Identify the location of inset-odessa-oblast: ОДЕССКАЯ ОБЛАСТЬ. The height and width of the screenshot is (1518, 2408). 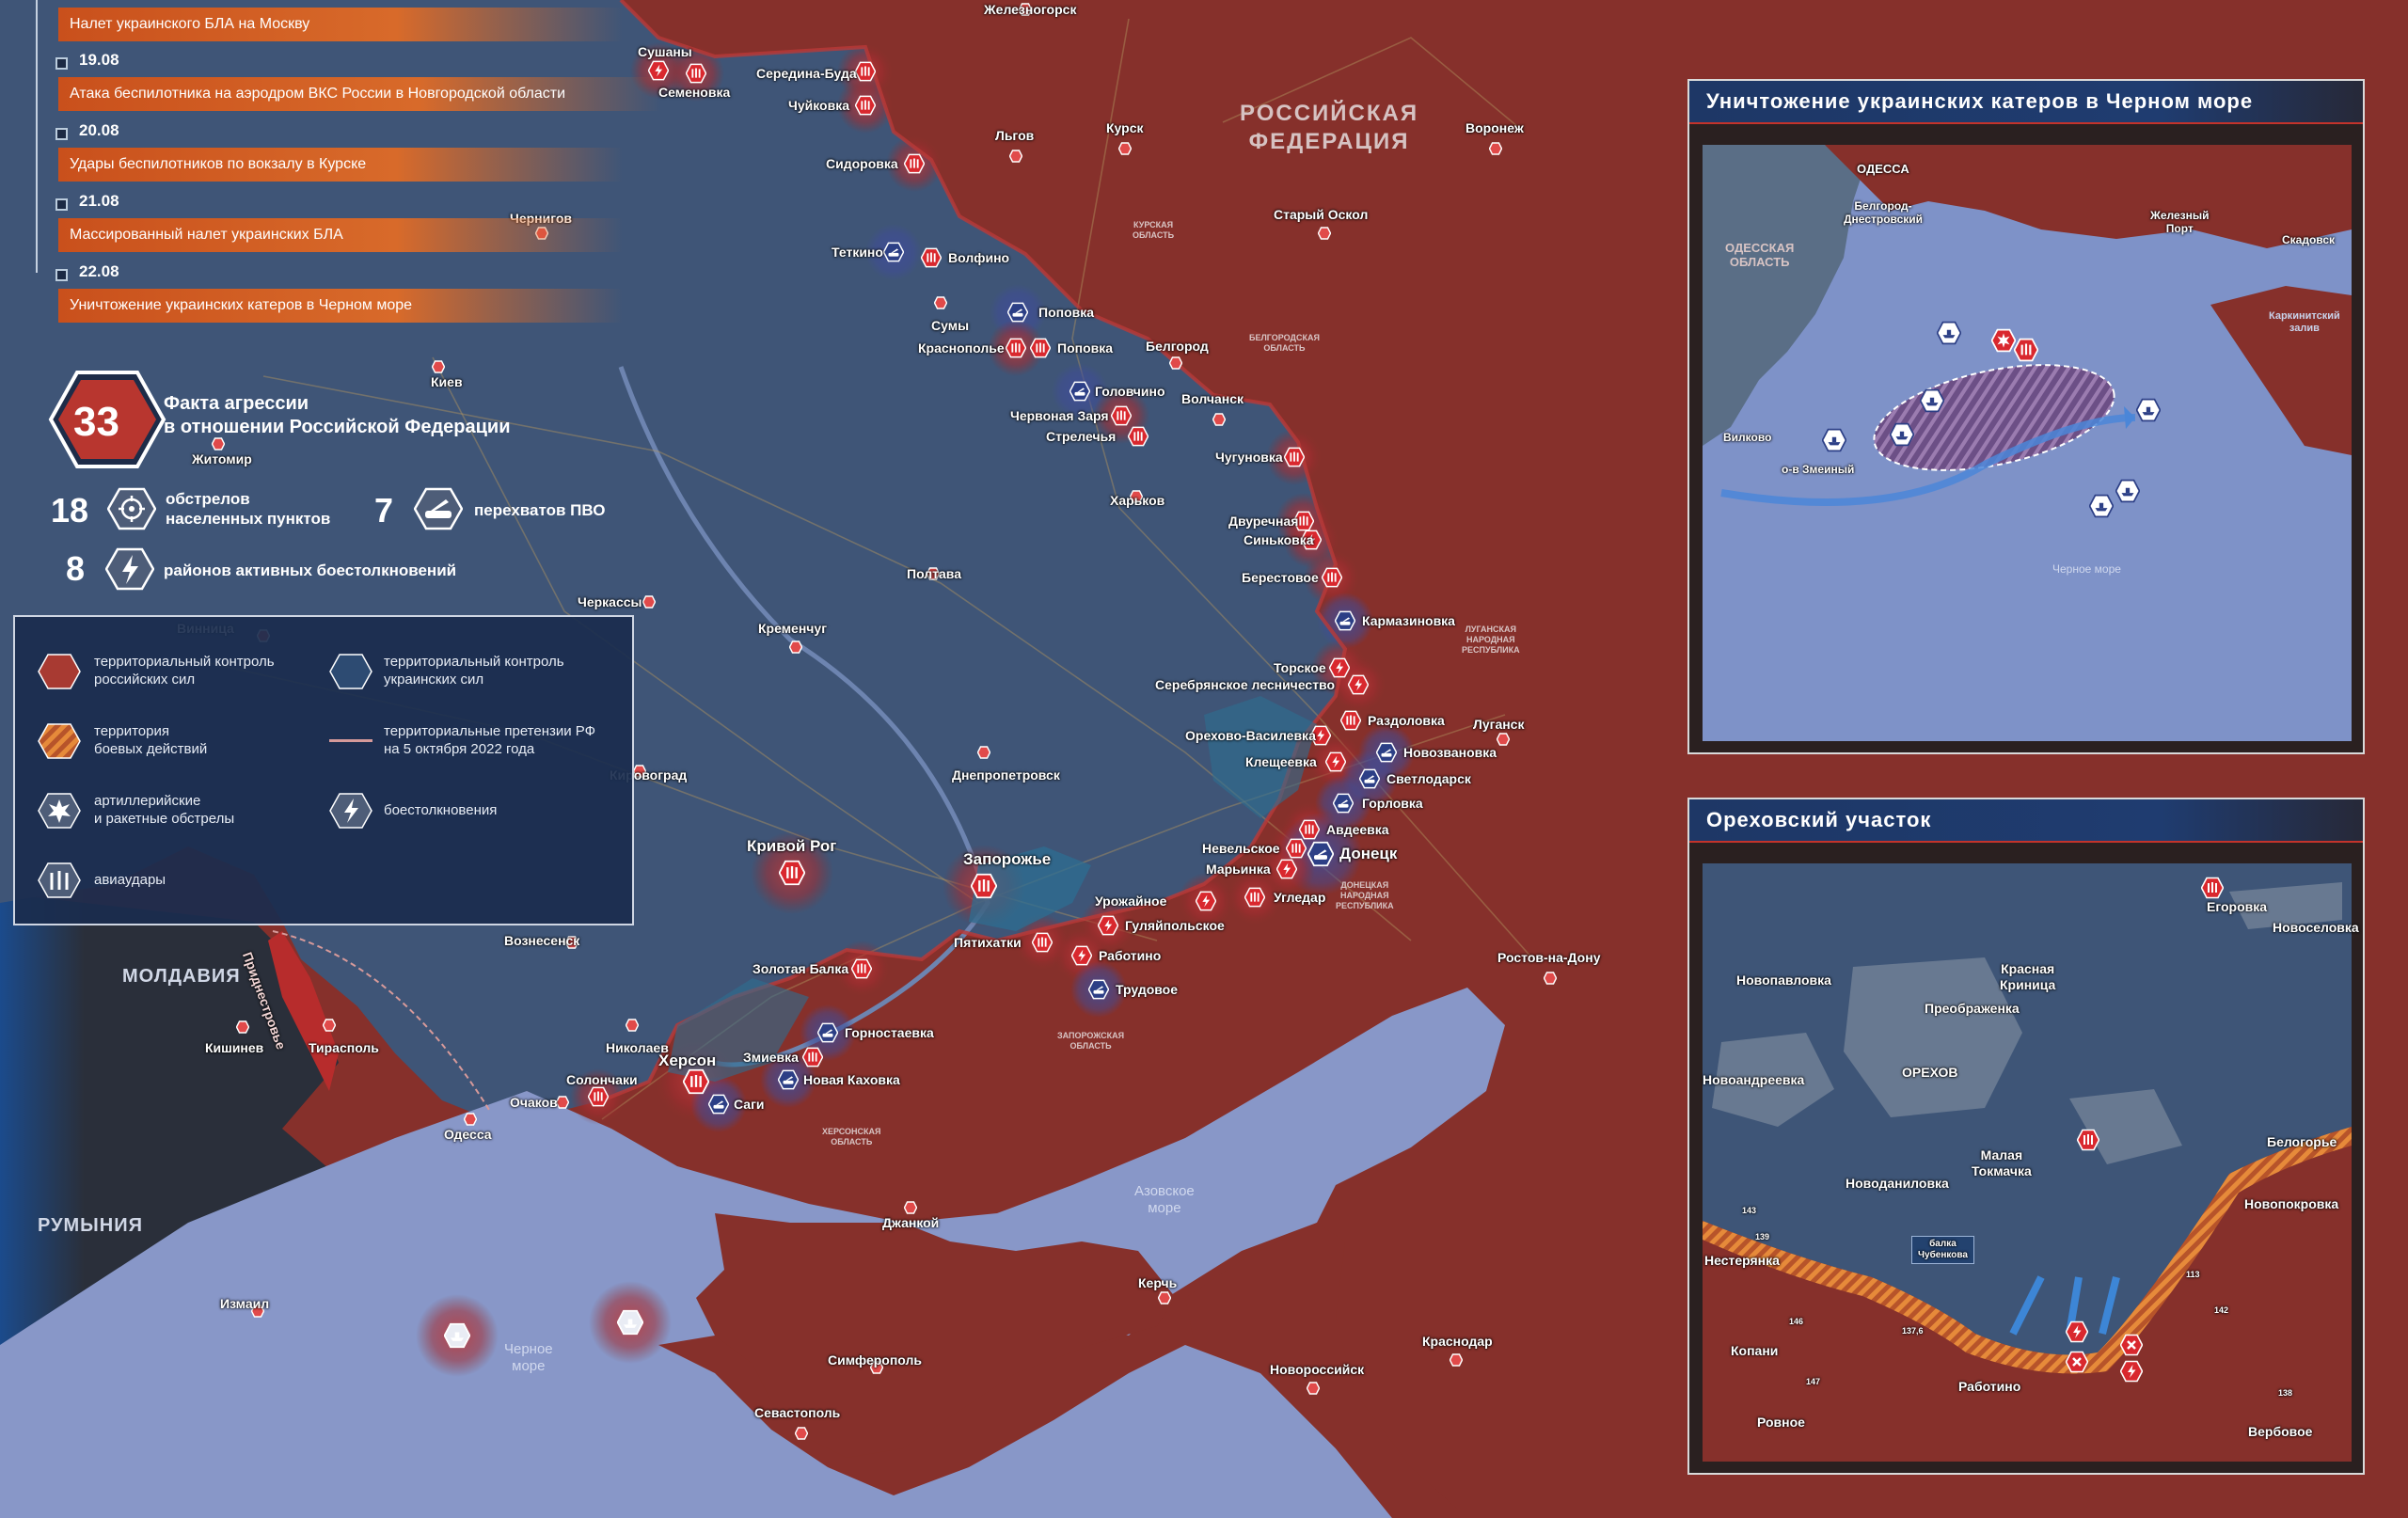
(1760, 255).